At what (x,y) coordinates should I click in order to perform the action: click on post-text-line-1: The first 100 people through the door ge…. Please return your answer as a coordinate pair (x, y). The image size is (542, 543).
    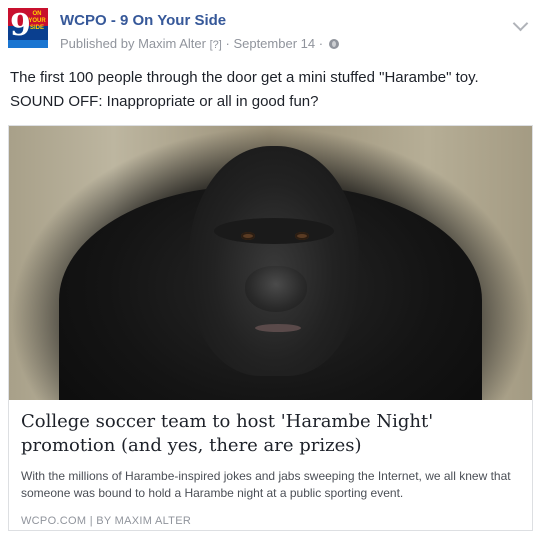
    Looking at the image, I should click on (244, 77).